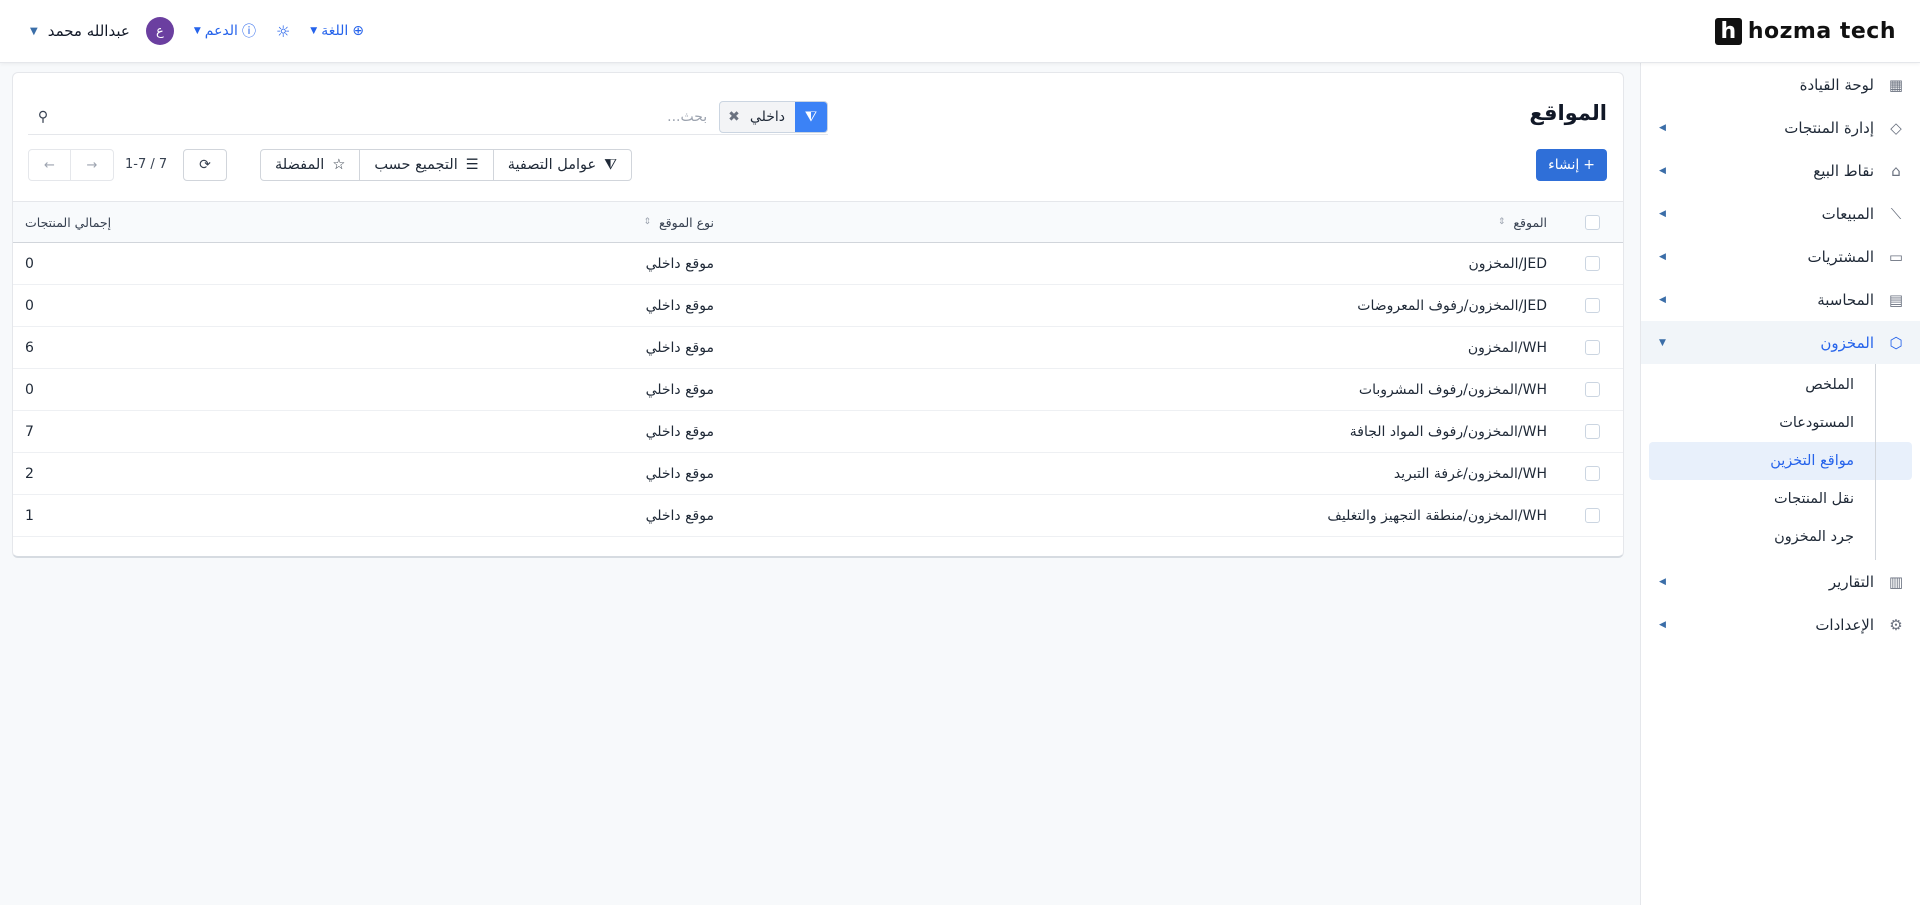 Image resolution: width=1920 pixels, height=905 pixels. What do you see at coordinates (1780, 624) in the screenshot?
I see `sidebar-item-settings: ⚙ الإعدادات ◀` at bounding box center [1780, 624].